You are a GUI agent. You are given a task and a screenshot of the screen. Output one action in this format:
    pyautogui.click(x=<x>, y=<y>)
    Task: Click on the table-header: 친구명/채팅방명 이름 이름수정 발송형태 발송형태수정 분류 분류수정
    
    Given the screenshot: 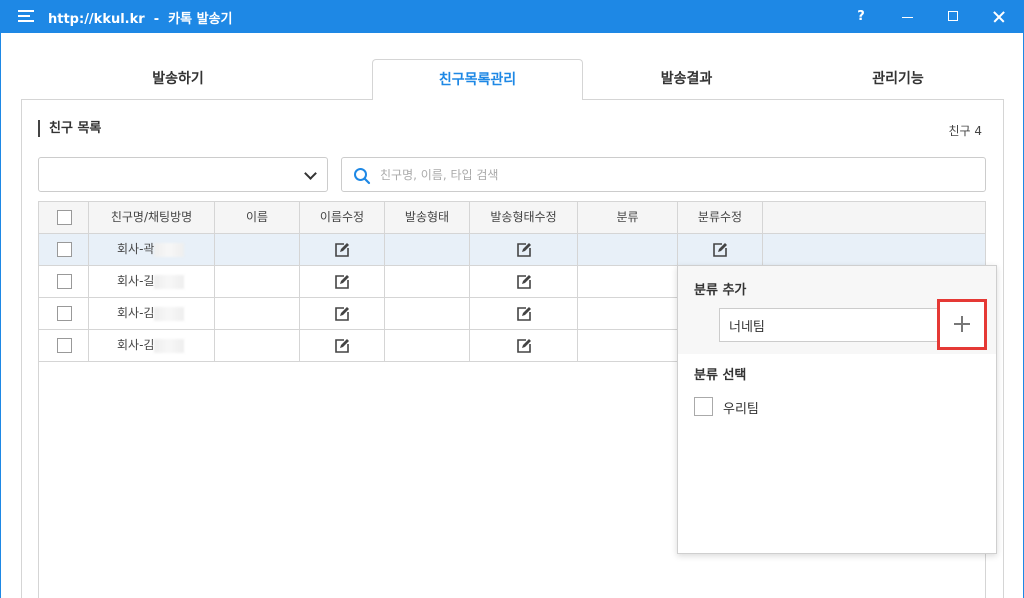 What is the action you would take?
    pyautogui.click(x=512, y=218)
    